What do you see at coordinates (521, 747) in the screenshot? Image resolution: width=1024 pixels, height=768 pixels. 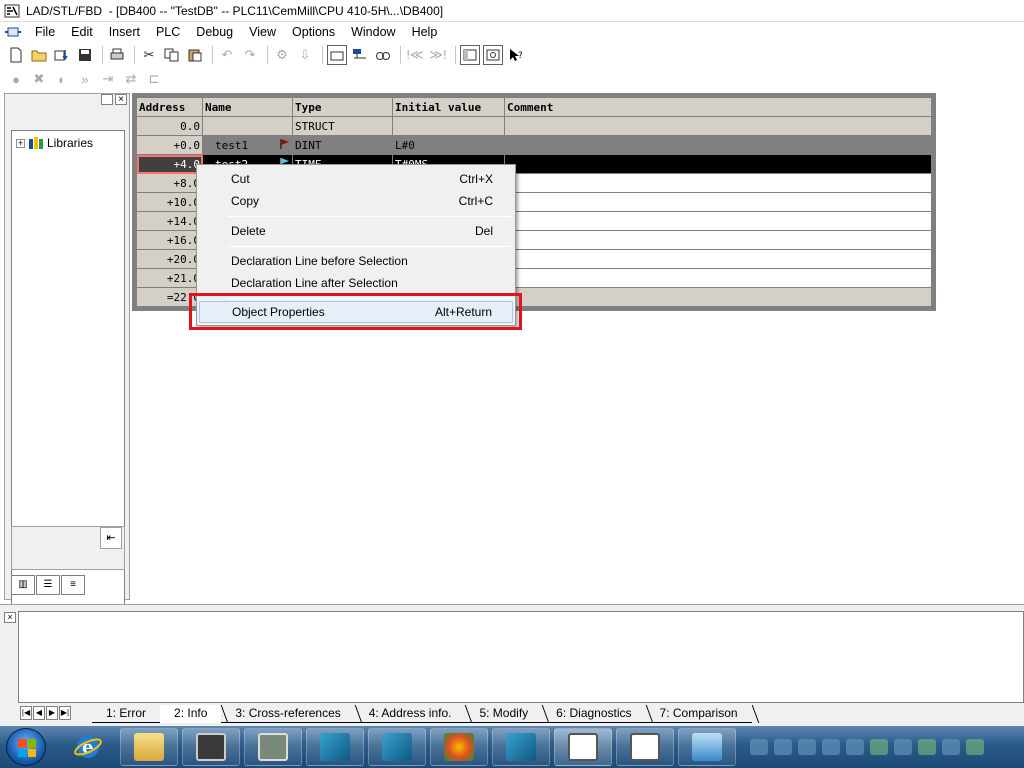 I see `step7-icon` at bounding box center [521, 747].